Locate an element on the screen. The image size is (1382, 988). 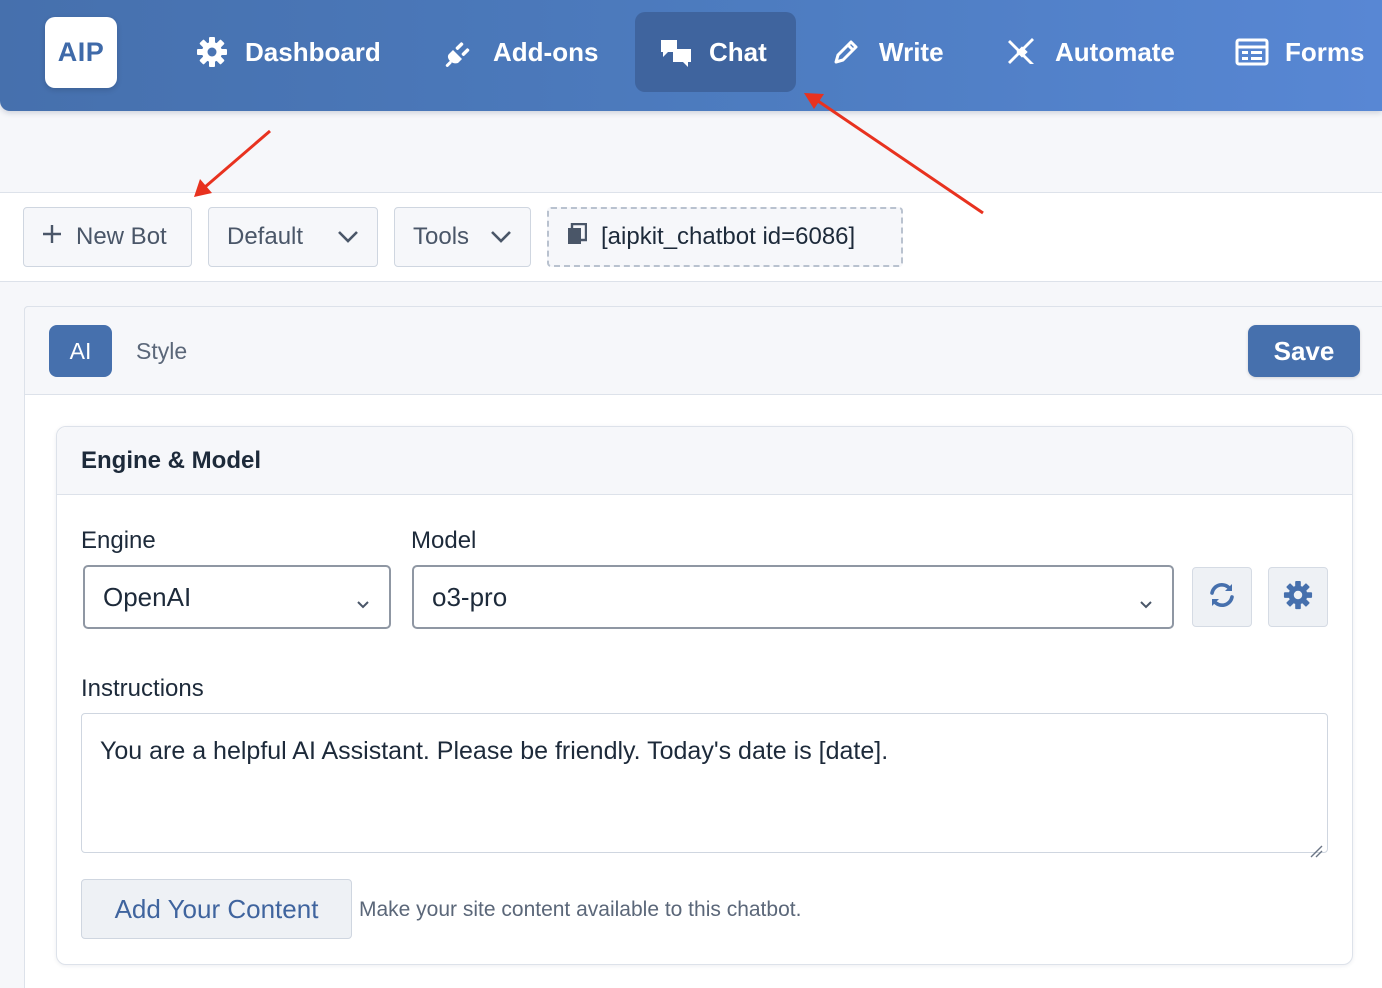
tab-ai-label: AI is located at coordinates (80, 350).